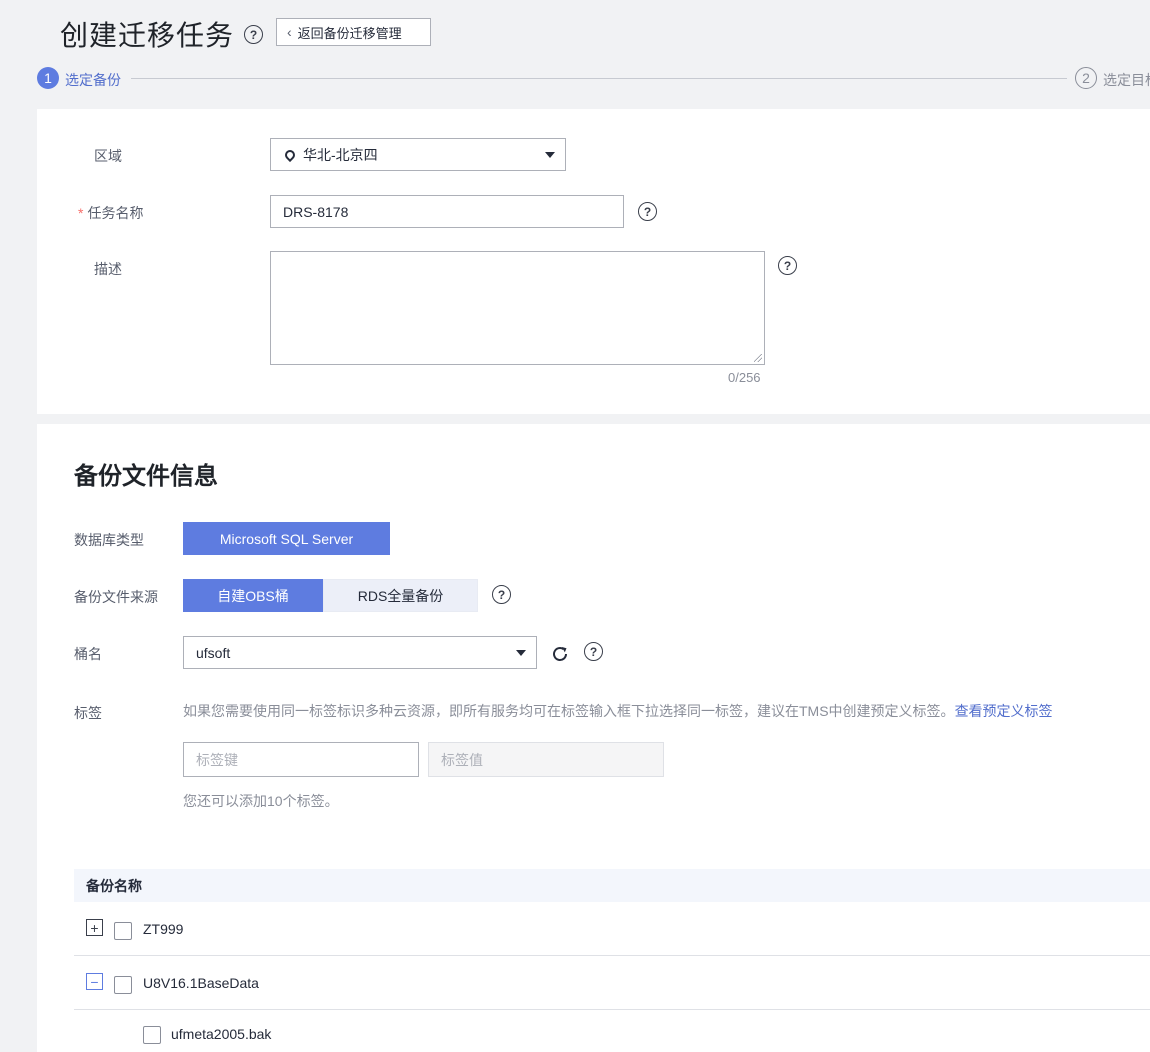  What do you see at coordinates (253, 595) in the screenshot?
I see `source-obs-bucket-button: 自建OBS桶` at bounding box center [253, 595].